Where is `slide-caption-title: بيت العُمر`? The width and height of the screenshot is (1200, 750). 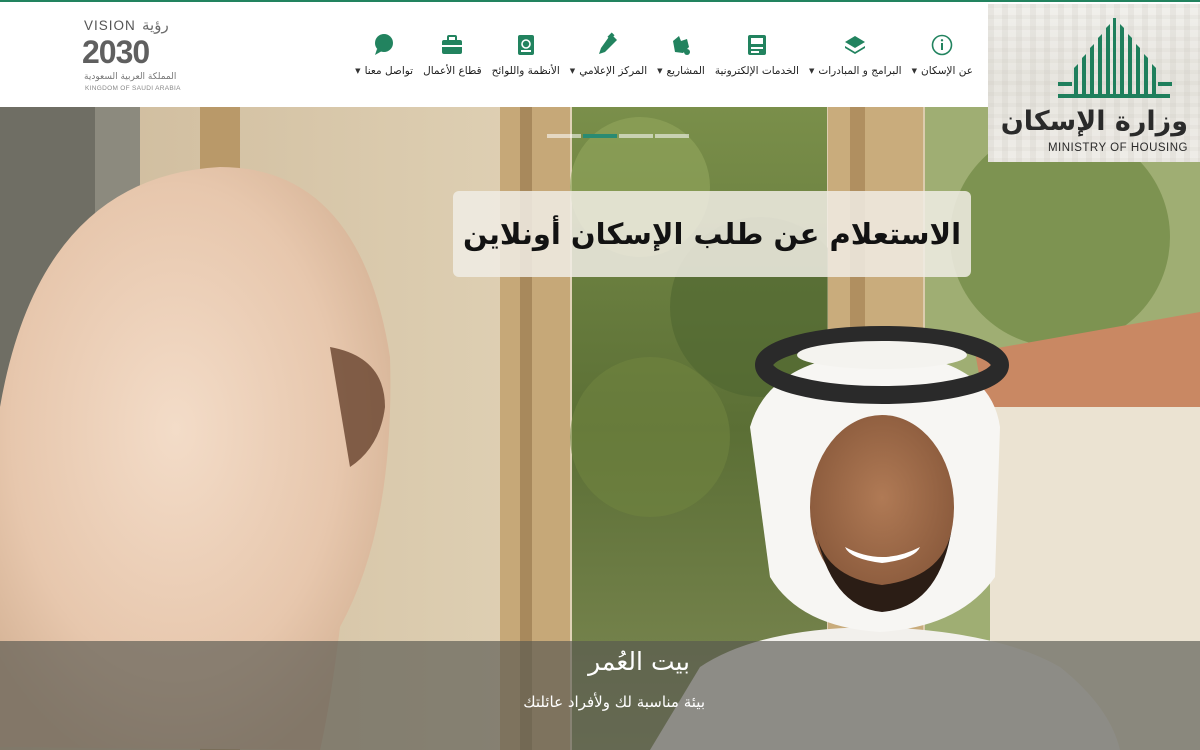
slide-caption-title: بيت العُمر is located at coordinates (639, 661).